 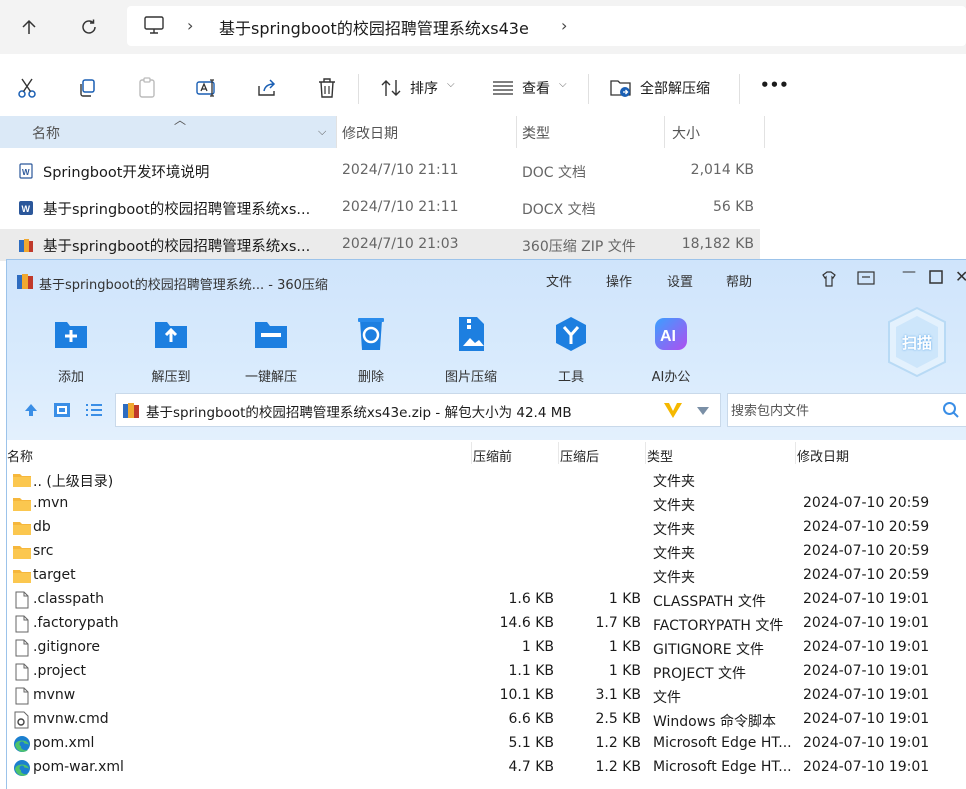 What do you see at coordinates (76, 623) in the screenshot?
I see `entry-name: .factorypath` at bounding box center [76, 623].